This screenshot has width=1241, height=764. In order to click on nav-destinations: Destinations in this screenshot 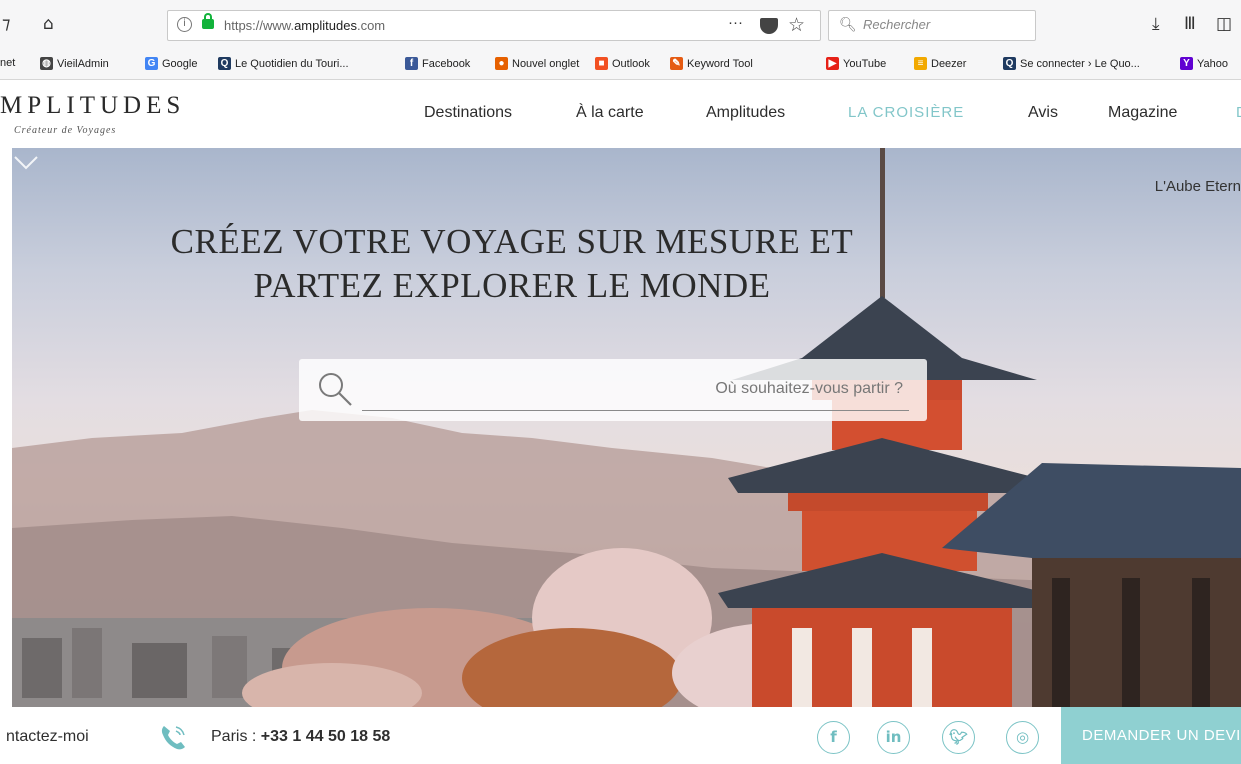, I will do `click(468, 113)`.